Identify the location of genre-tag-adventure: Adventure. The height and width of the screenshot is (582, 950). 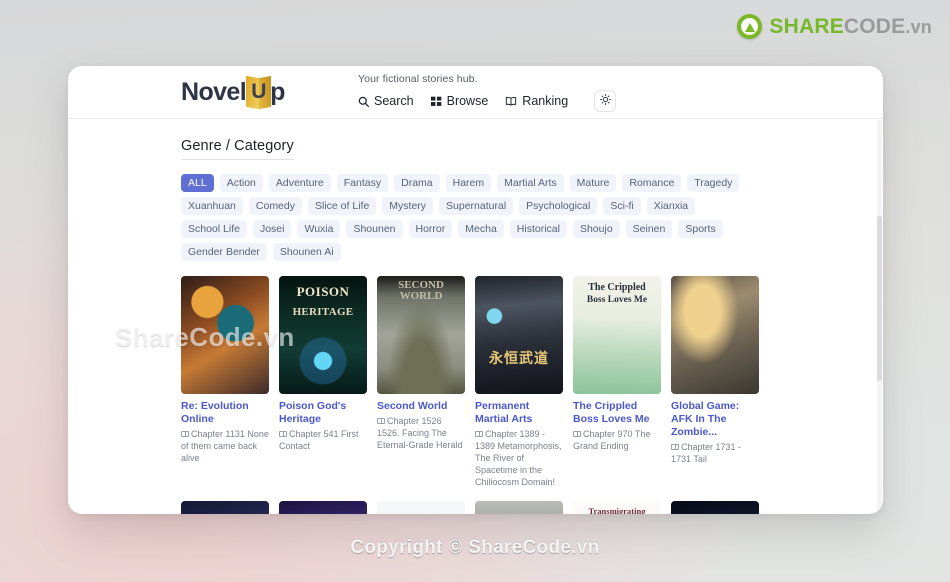
(299, 183).